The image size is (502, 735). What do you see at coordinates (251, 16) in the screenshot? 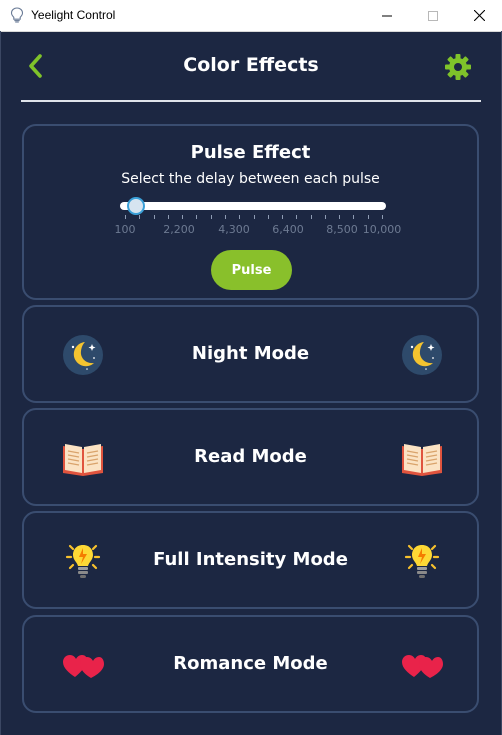
I see `window-titlebar: Yeelight Control` at bounding box center [251, 16].